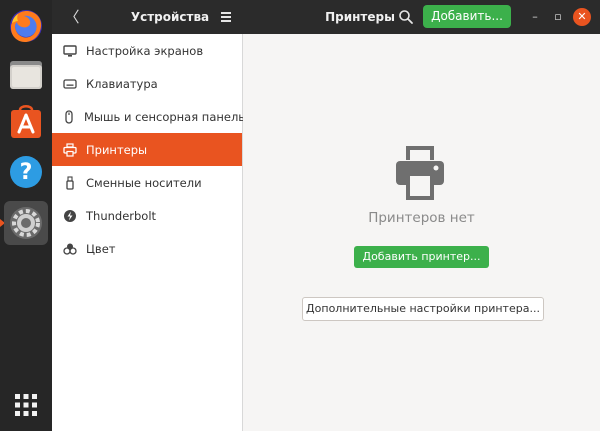  What do you see at coordinates (117, 149) in the screenshot?
I see `sidebar-item-label: Принтеры` at bounding box center [117, 149].